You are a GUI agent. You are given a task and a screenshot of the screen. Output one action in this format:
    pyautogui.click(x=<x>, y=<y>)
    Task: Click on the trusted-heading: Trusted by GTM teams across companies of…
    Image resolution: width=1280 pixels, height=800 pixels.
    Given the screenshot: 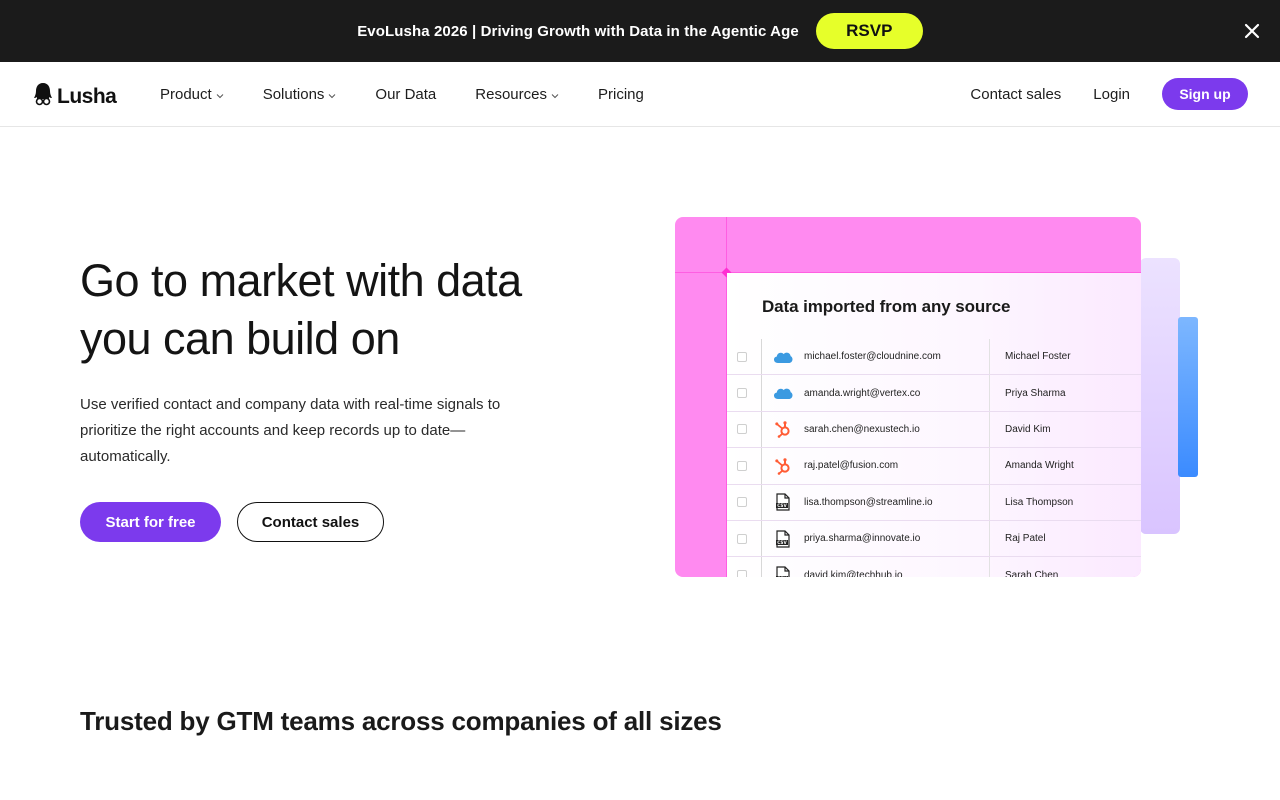 What is the action you would take?
    pyautogui.click(x=401, y=721)
    